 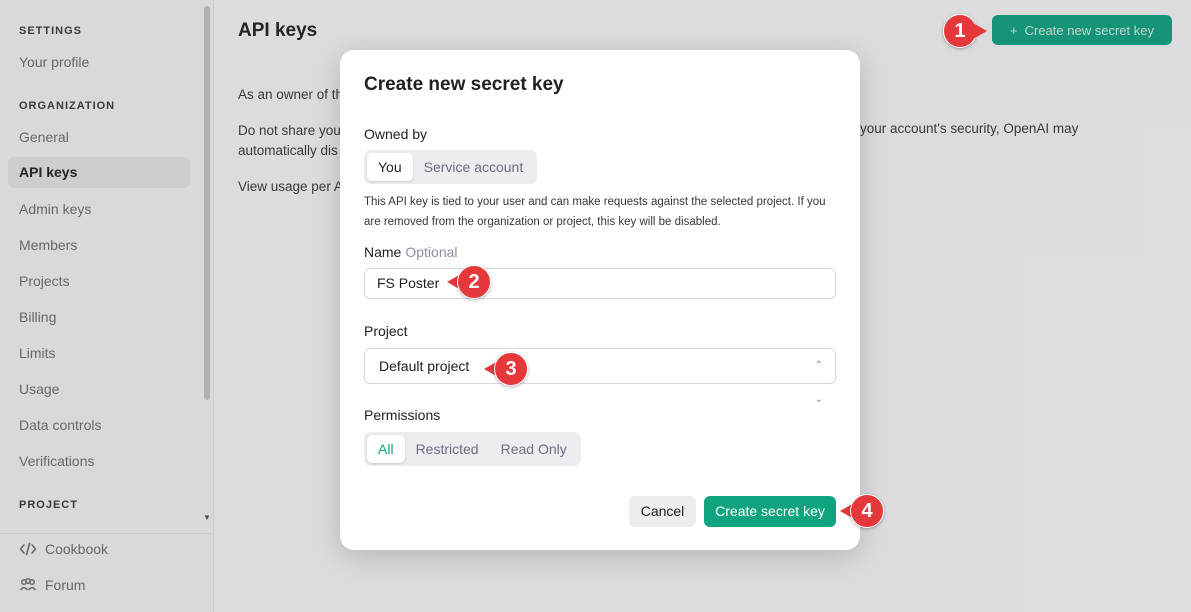 I want to click on callout-marker-1: 1, so click(x=965, y=31).